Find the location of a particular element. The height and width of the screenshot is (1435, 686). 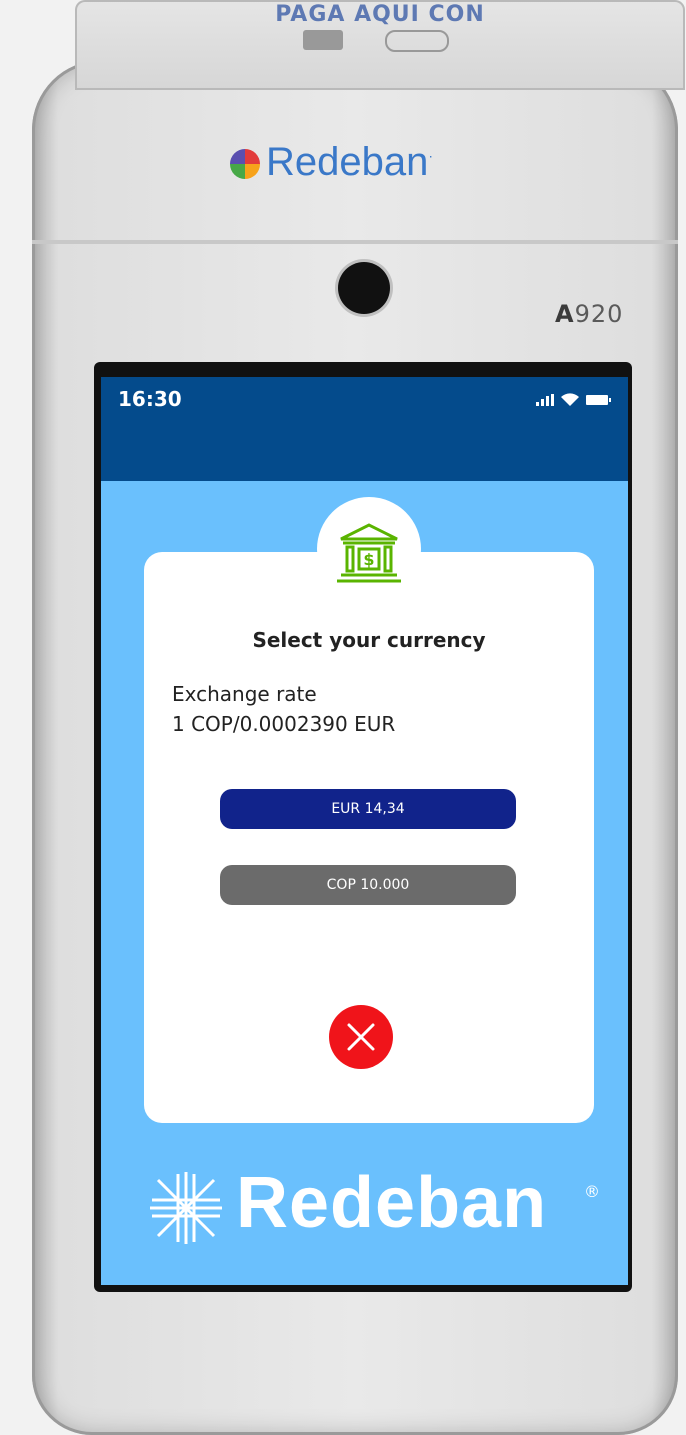

terminal-brand-text: Redeban is located at coordinates (347, 162).